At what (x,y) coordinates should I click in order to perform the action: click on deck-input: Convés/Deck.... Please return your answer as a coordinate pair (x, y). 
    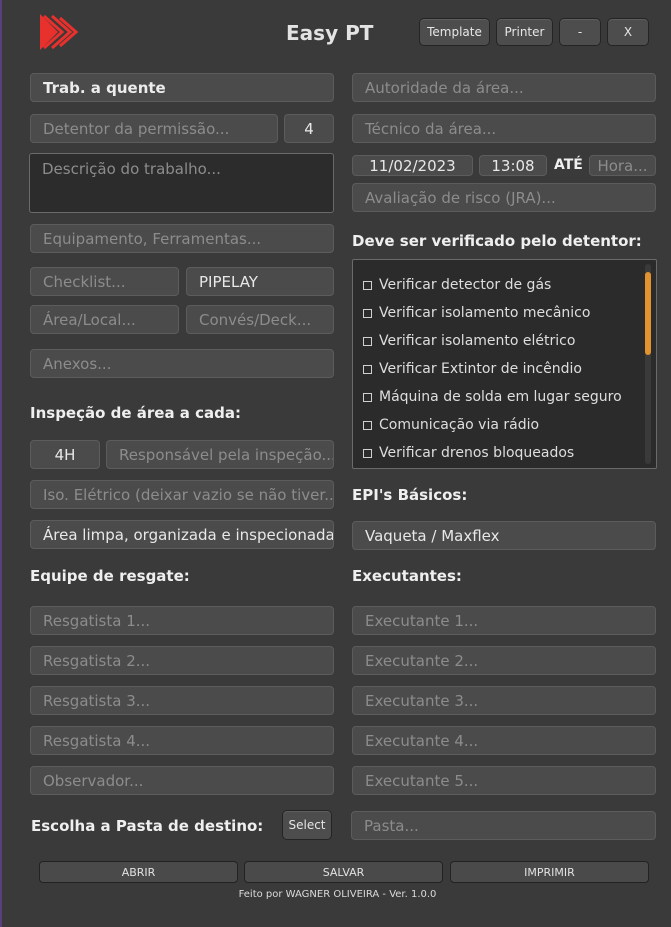
    Looking at the image, I should click on (260, 319).